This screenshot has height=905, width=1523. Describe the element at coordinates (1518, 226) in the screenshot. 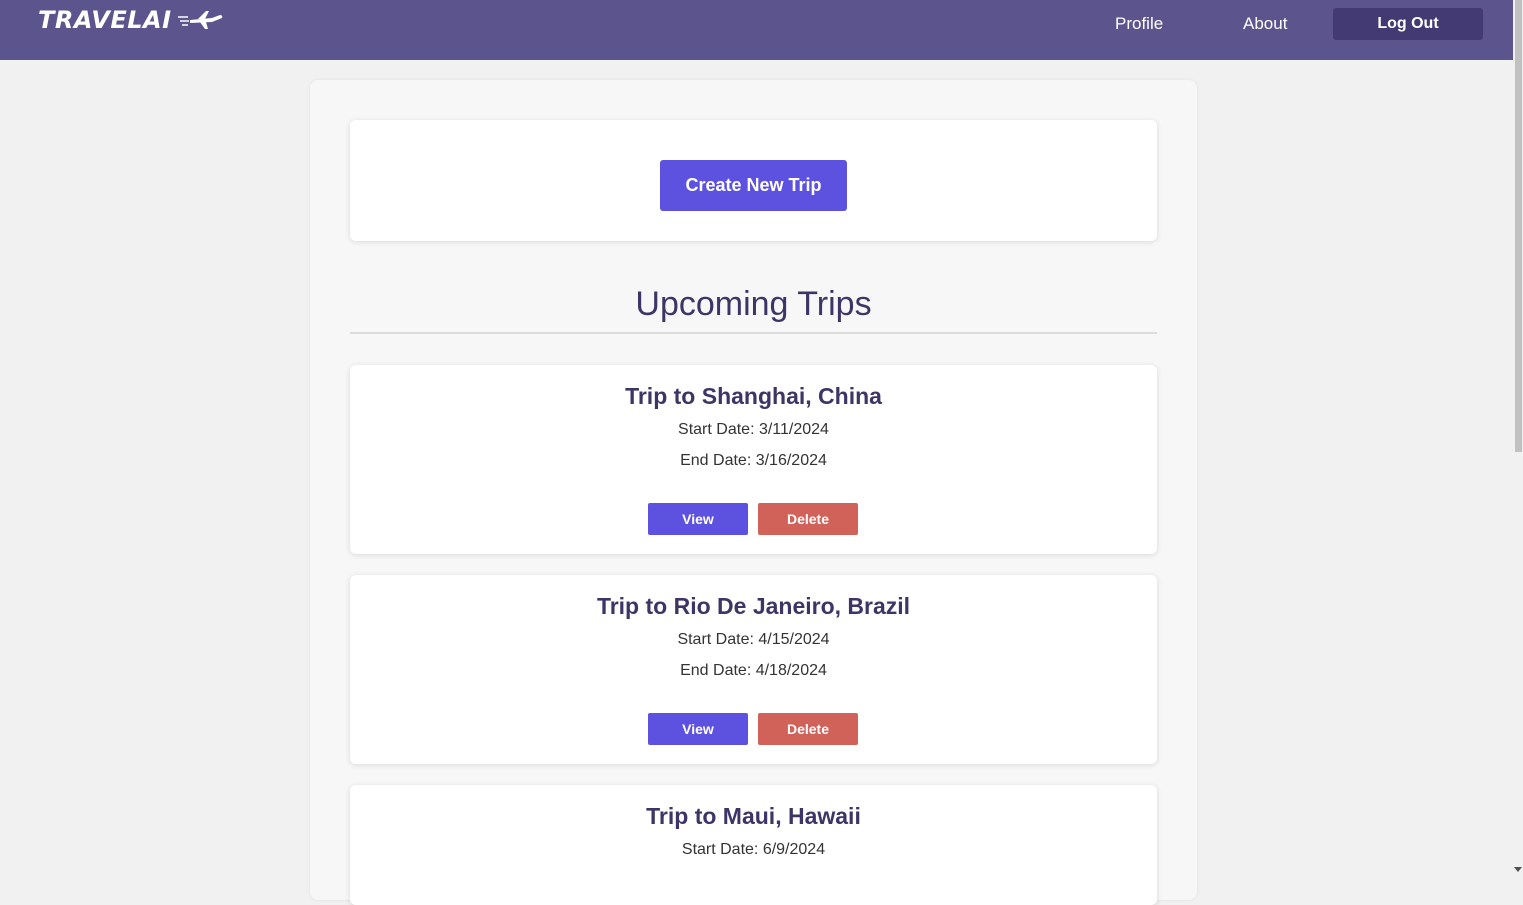

I see `scrollbar-thumb` at that location.